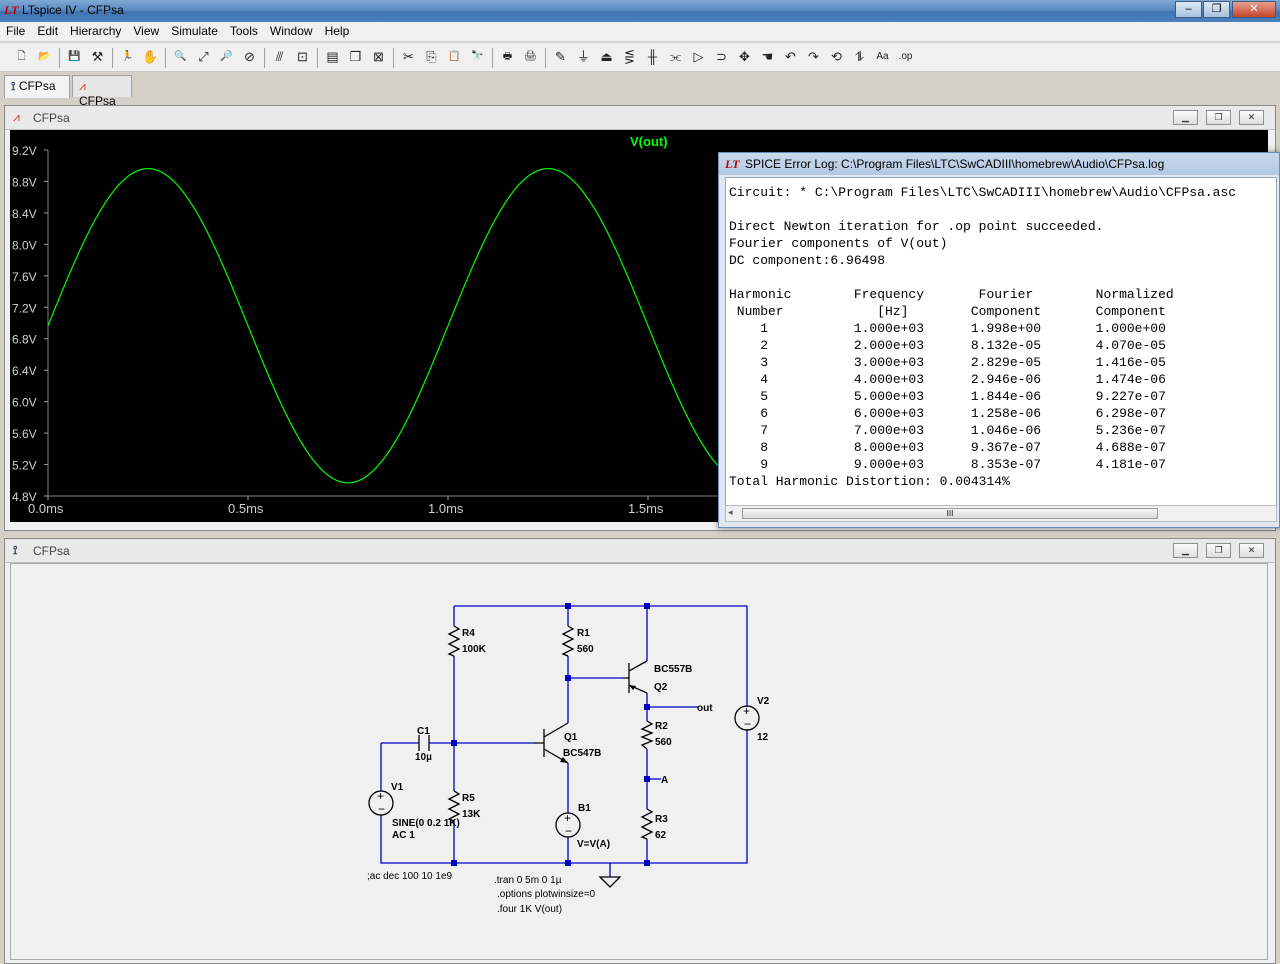  What do you see at coordinates (431, 57) in the screenshot?
I see `copy-icon: ⎘` at bounding box center [431, 57].